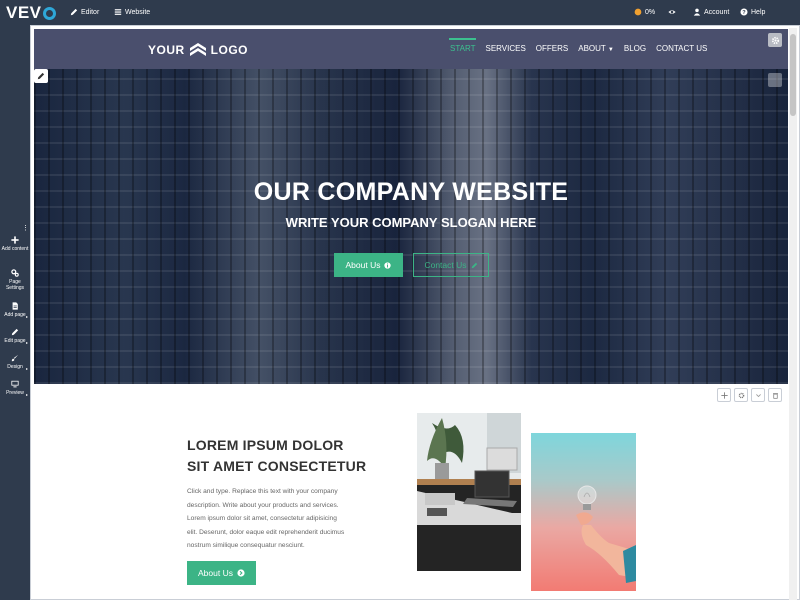 The height and width of the screenshot is (600, 800). I want to click on content-title-line: LOREM IPSUM DOLOR, so click(265, 445).